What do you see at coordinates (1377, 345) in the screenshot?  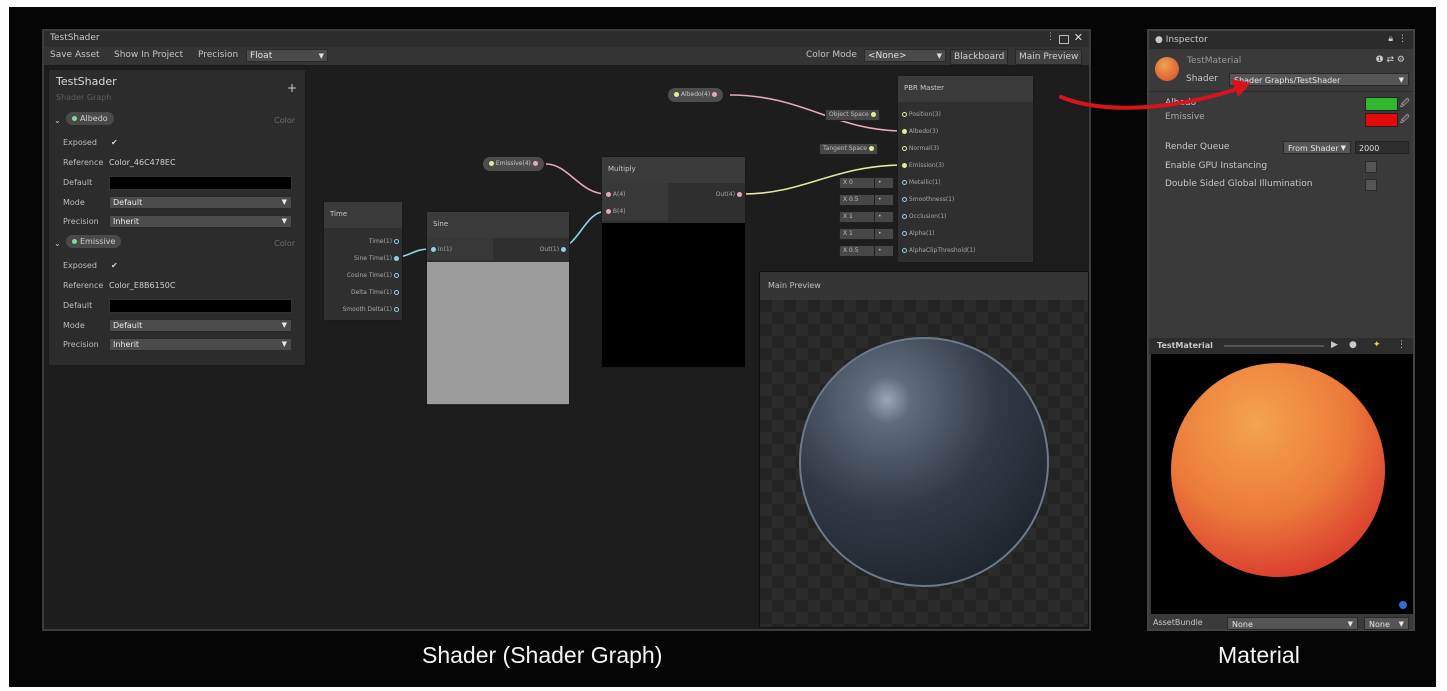 I see `light-icon: ✦` at bounding box center [1377, 345].